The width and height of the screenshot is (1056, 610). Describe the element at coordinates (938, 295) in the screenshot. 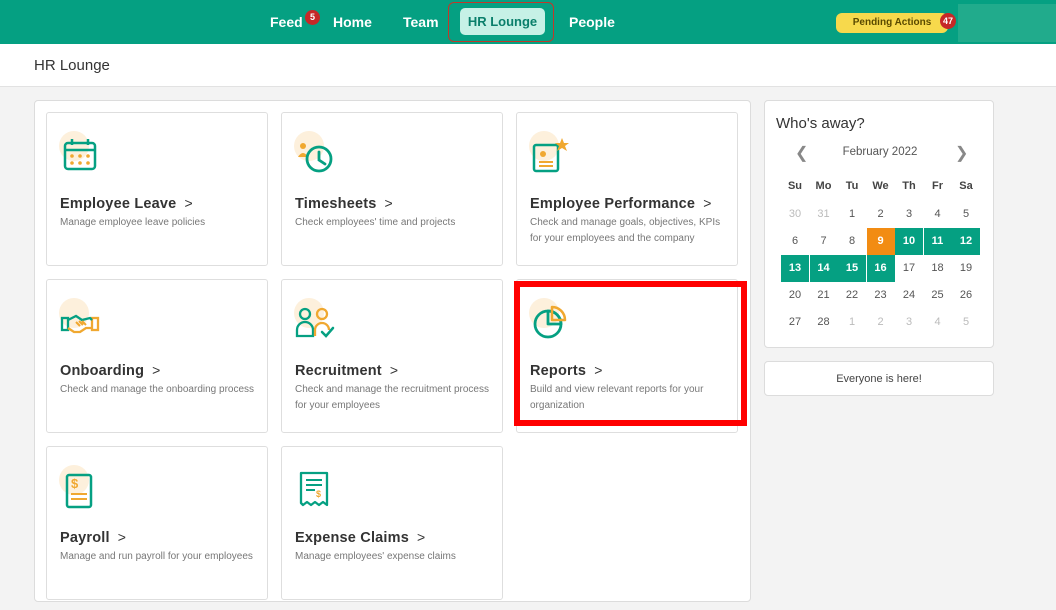

I see `calendar-day: 25` at that location.